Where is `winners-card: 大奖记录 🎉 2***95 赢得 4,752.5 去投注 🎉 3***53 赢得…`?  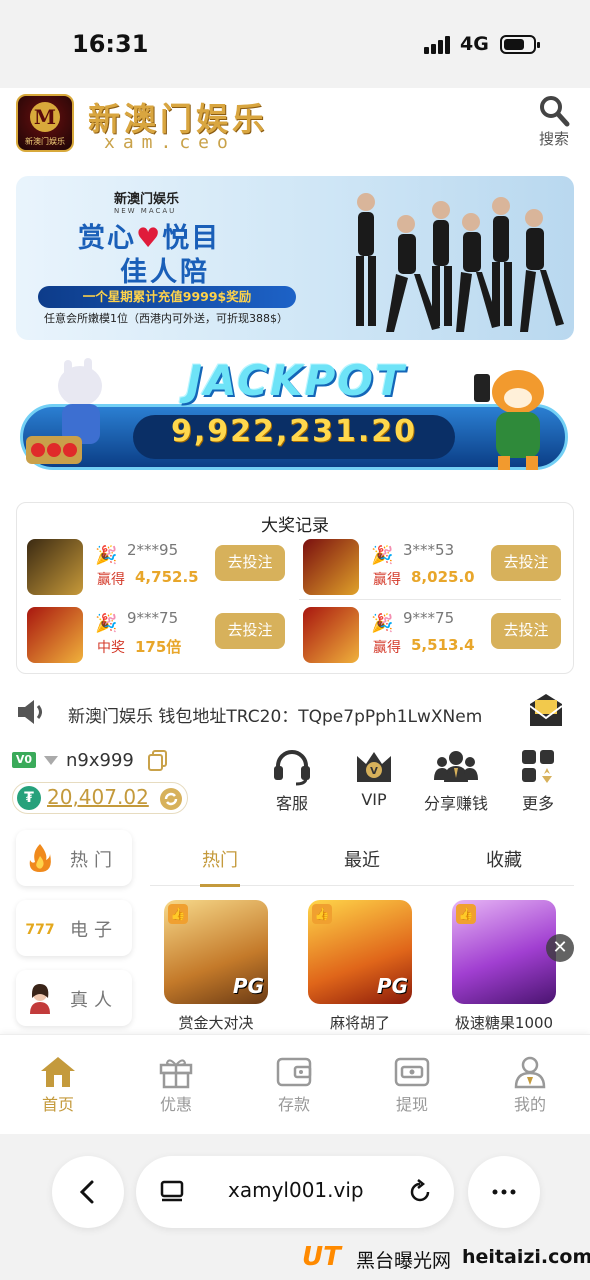
winners-card: 大奖记录 🎉 2***95 赢得 4,752.5 去投注 🎉 3***53 赢得… is located at coordinates (295, 588).